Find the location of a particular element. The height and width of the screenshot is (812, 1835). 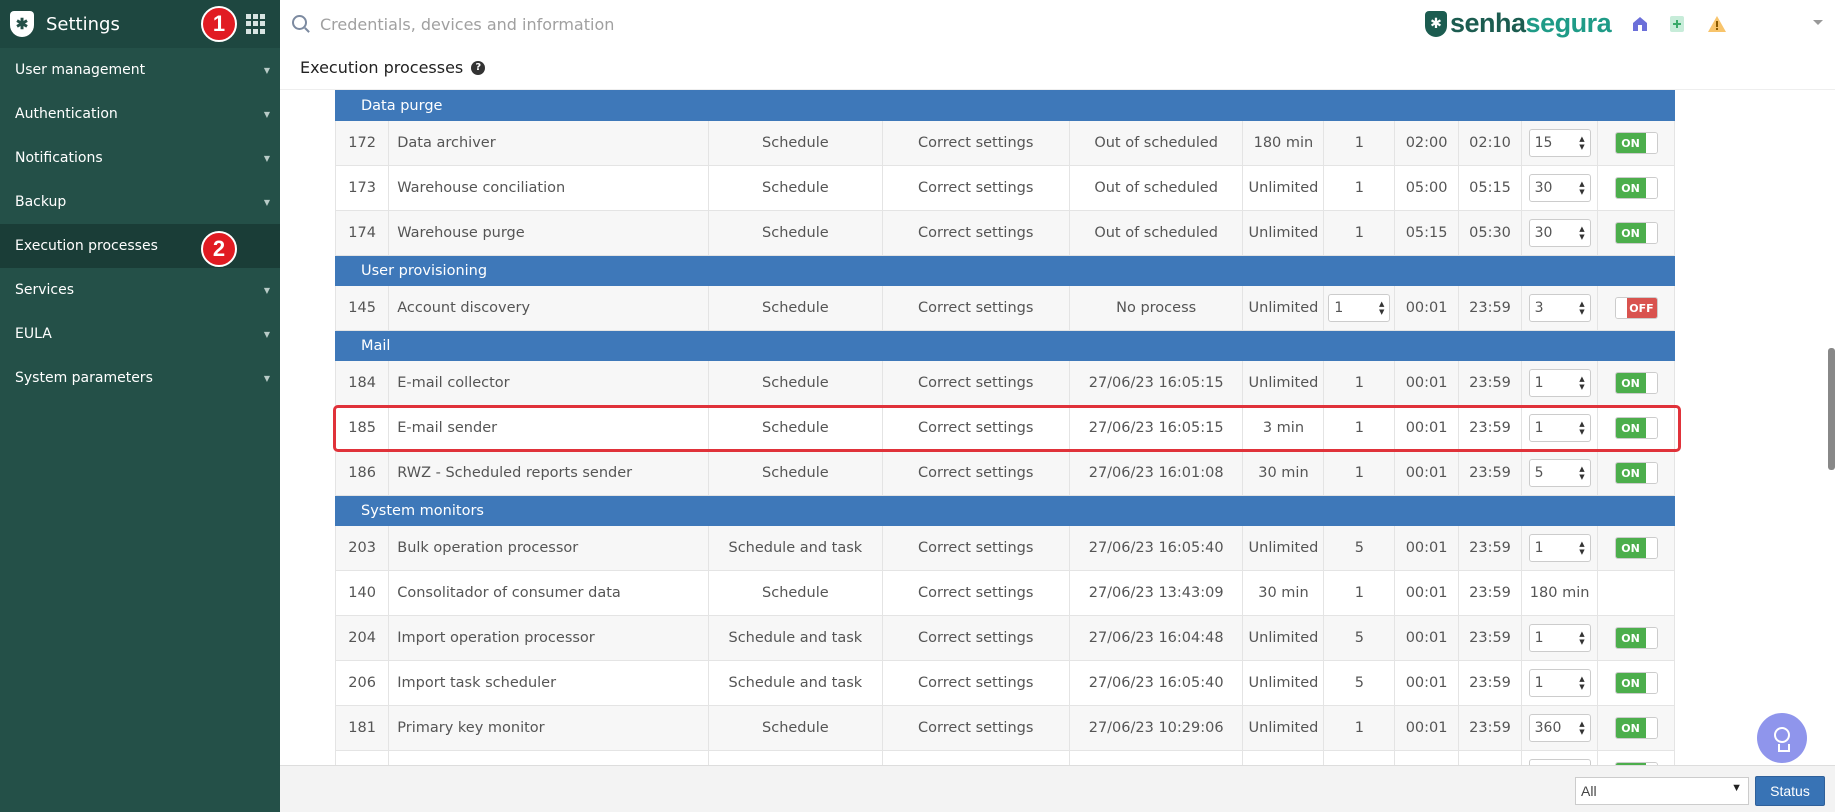

interval-input: 5 ▲ ▼ is located at coordinates (1559, 473).